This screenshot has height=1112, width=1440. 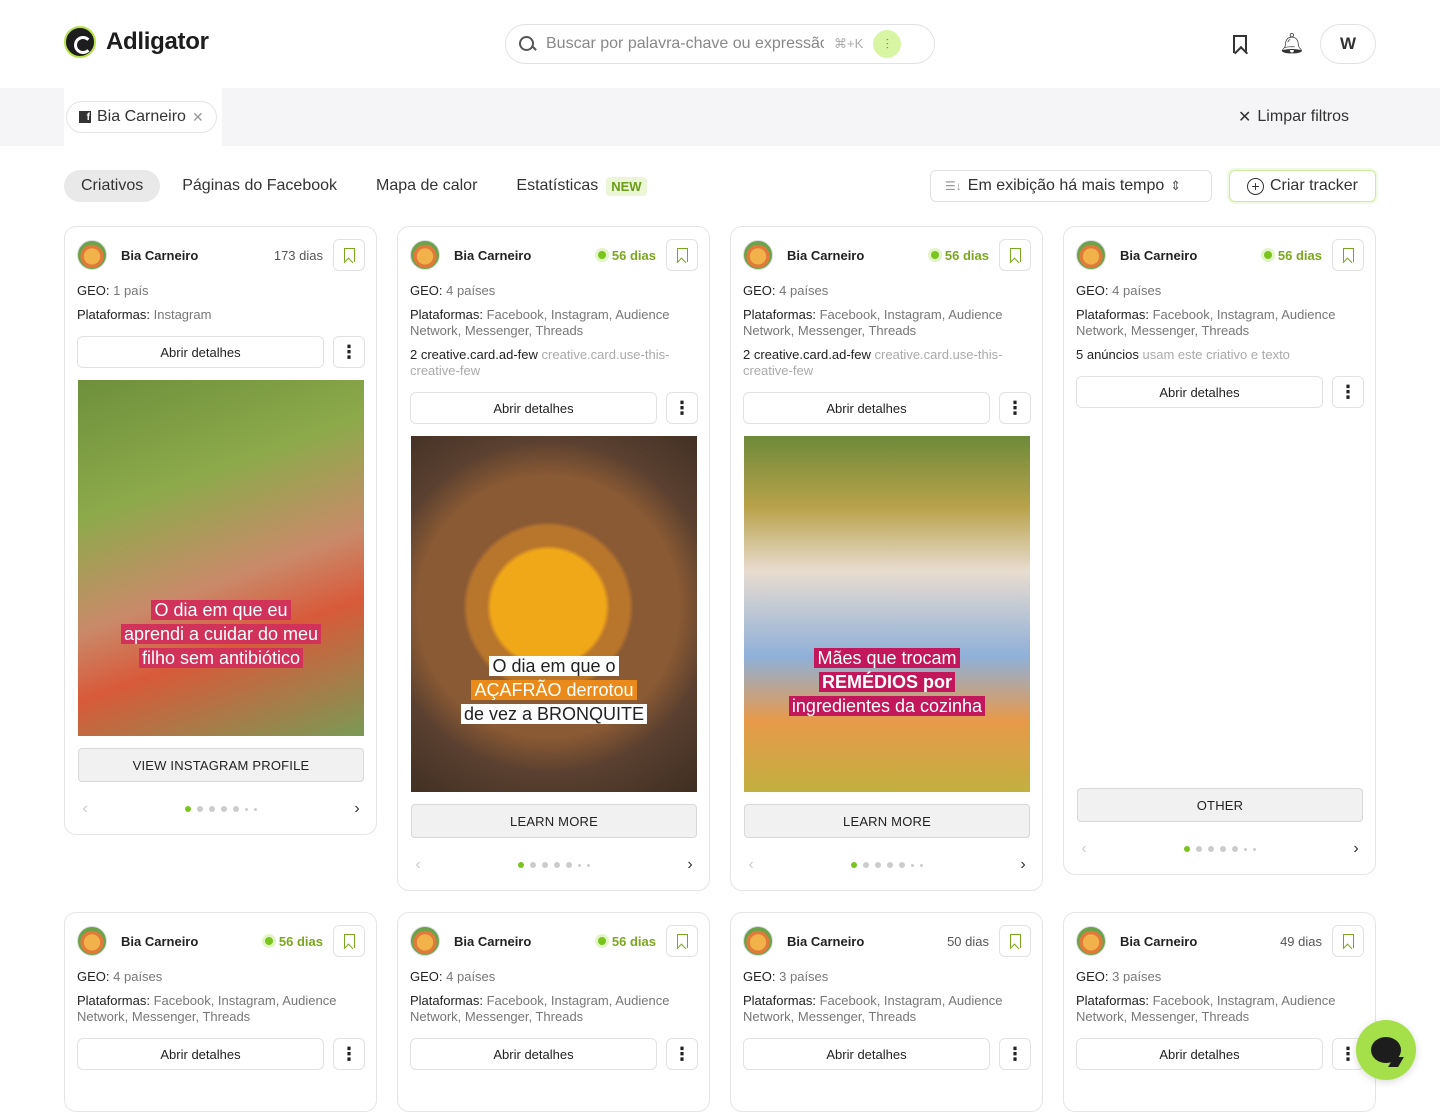 What do you see at coordinates (1348, 44) in the screenshot?
I see `user-avatar: W` at bounding box center [1348, 44].